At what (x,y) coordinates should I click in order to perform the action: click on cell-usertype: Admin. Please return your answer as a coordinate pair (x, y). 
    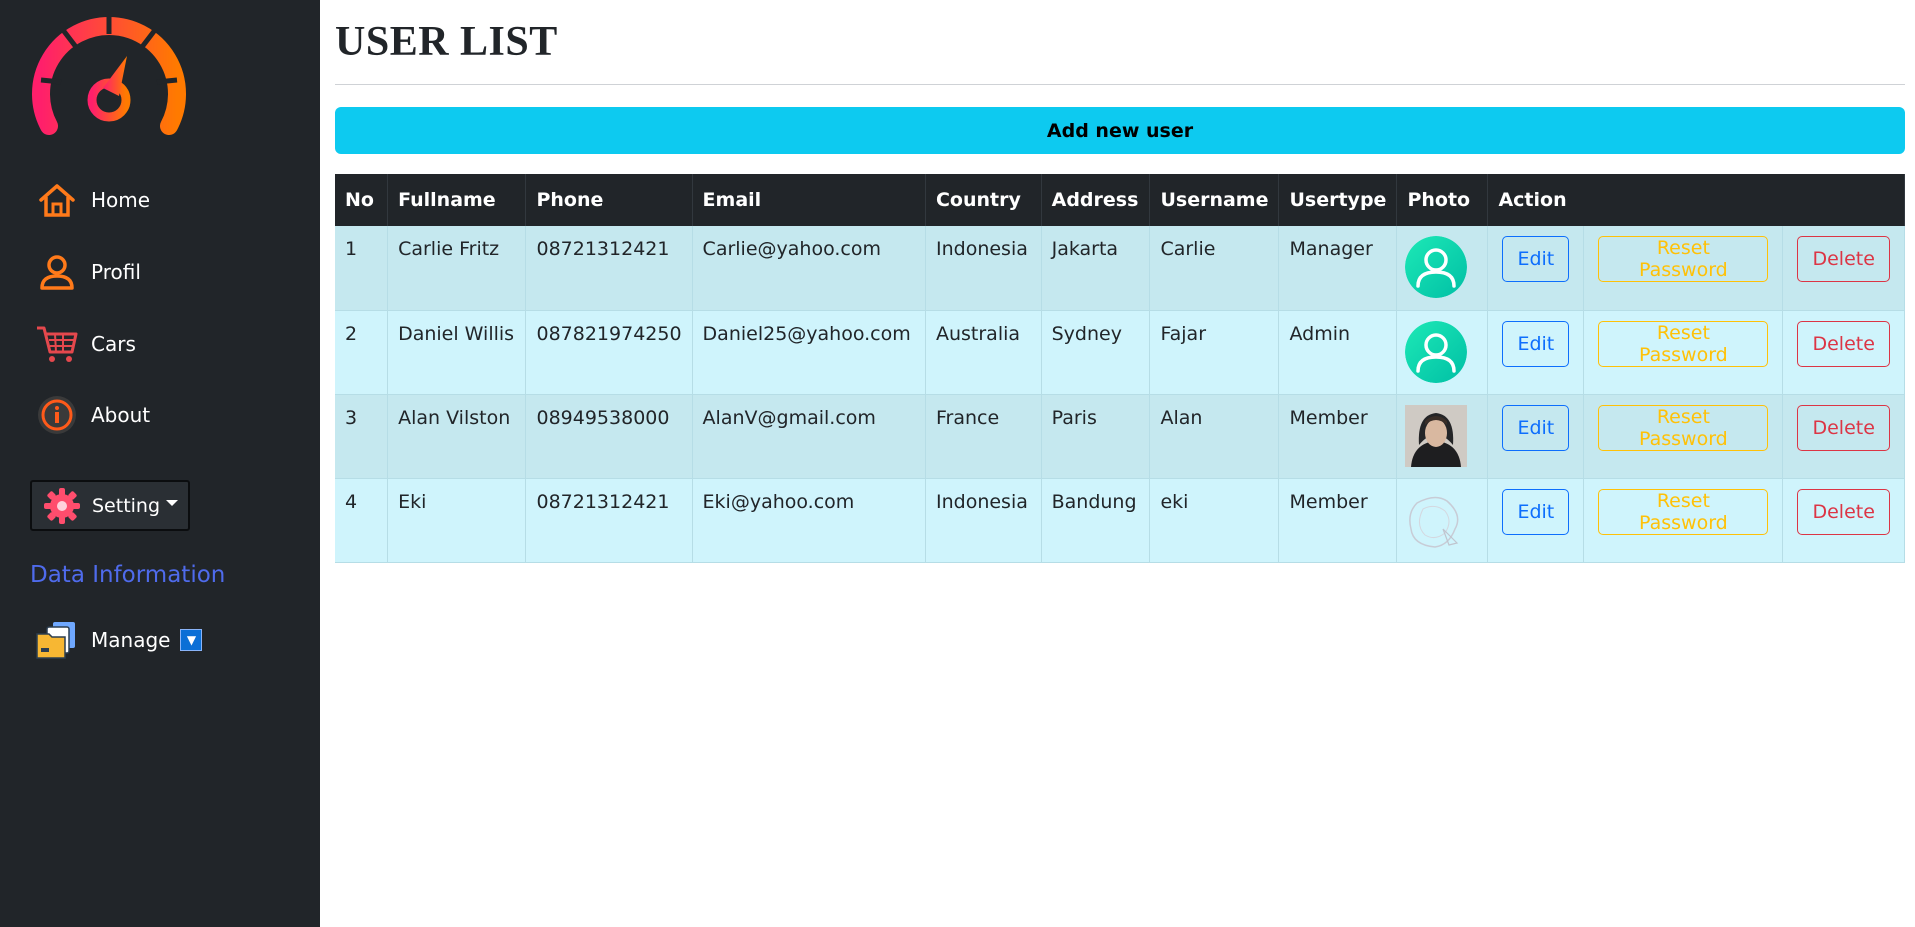
    Looking at the image, I should click on (1338, 352).